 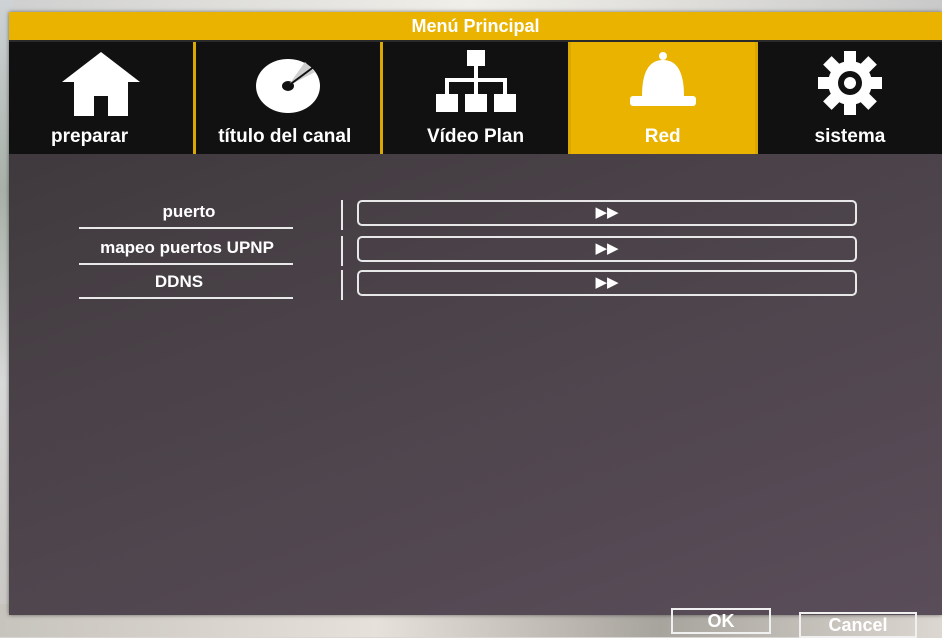 What do you see at coordinates (101, 84) in the screenshot?
I see `home-icon` at bounding box center [101, 84].